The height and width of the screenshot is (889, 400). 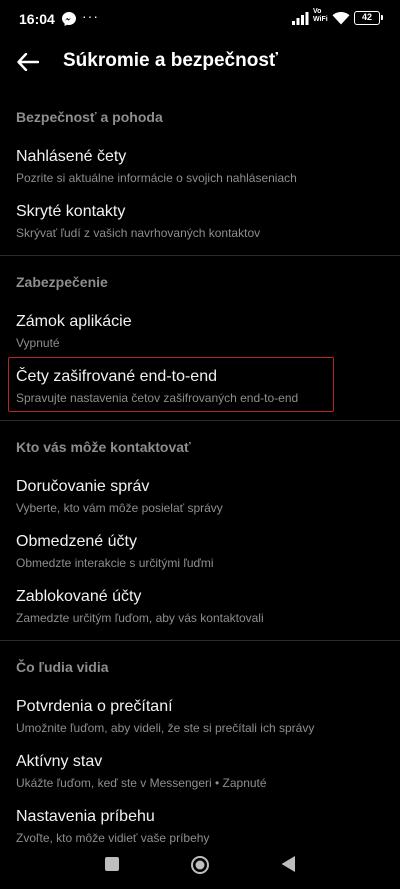 I want to click on back-triangle-button, so click(x=288, y=864).